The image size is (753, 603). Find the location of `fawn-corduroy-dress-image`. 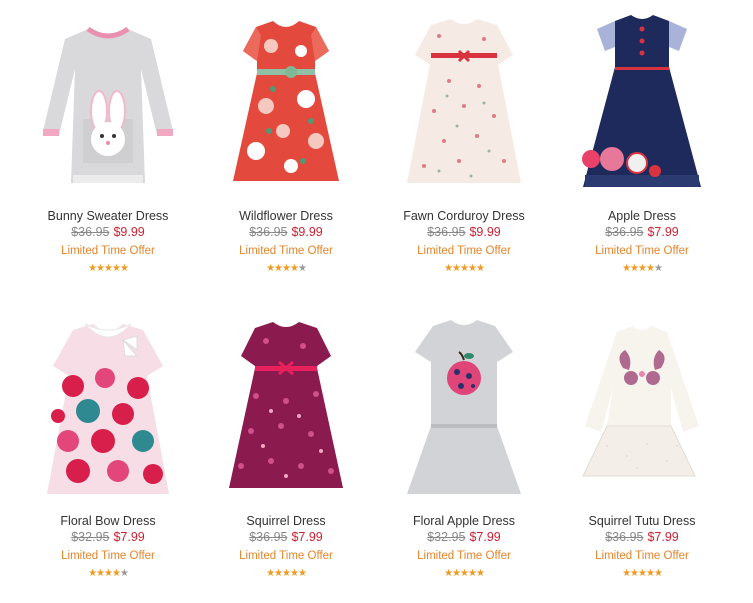

fawn-corduroy-dress-image is located at coordinates (464, 101).